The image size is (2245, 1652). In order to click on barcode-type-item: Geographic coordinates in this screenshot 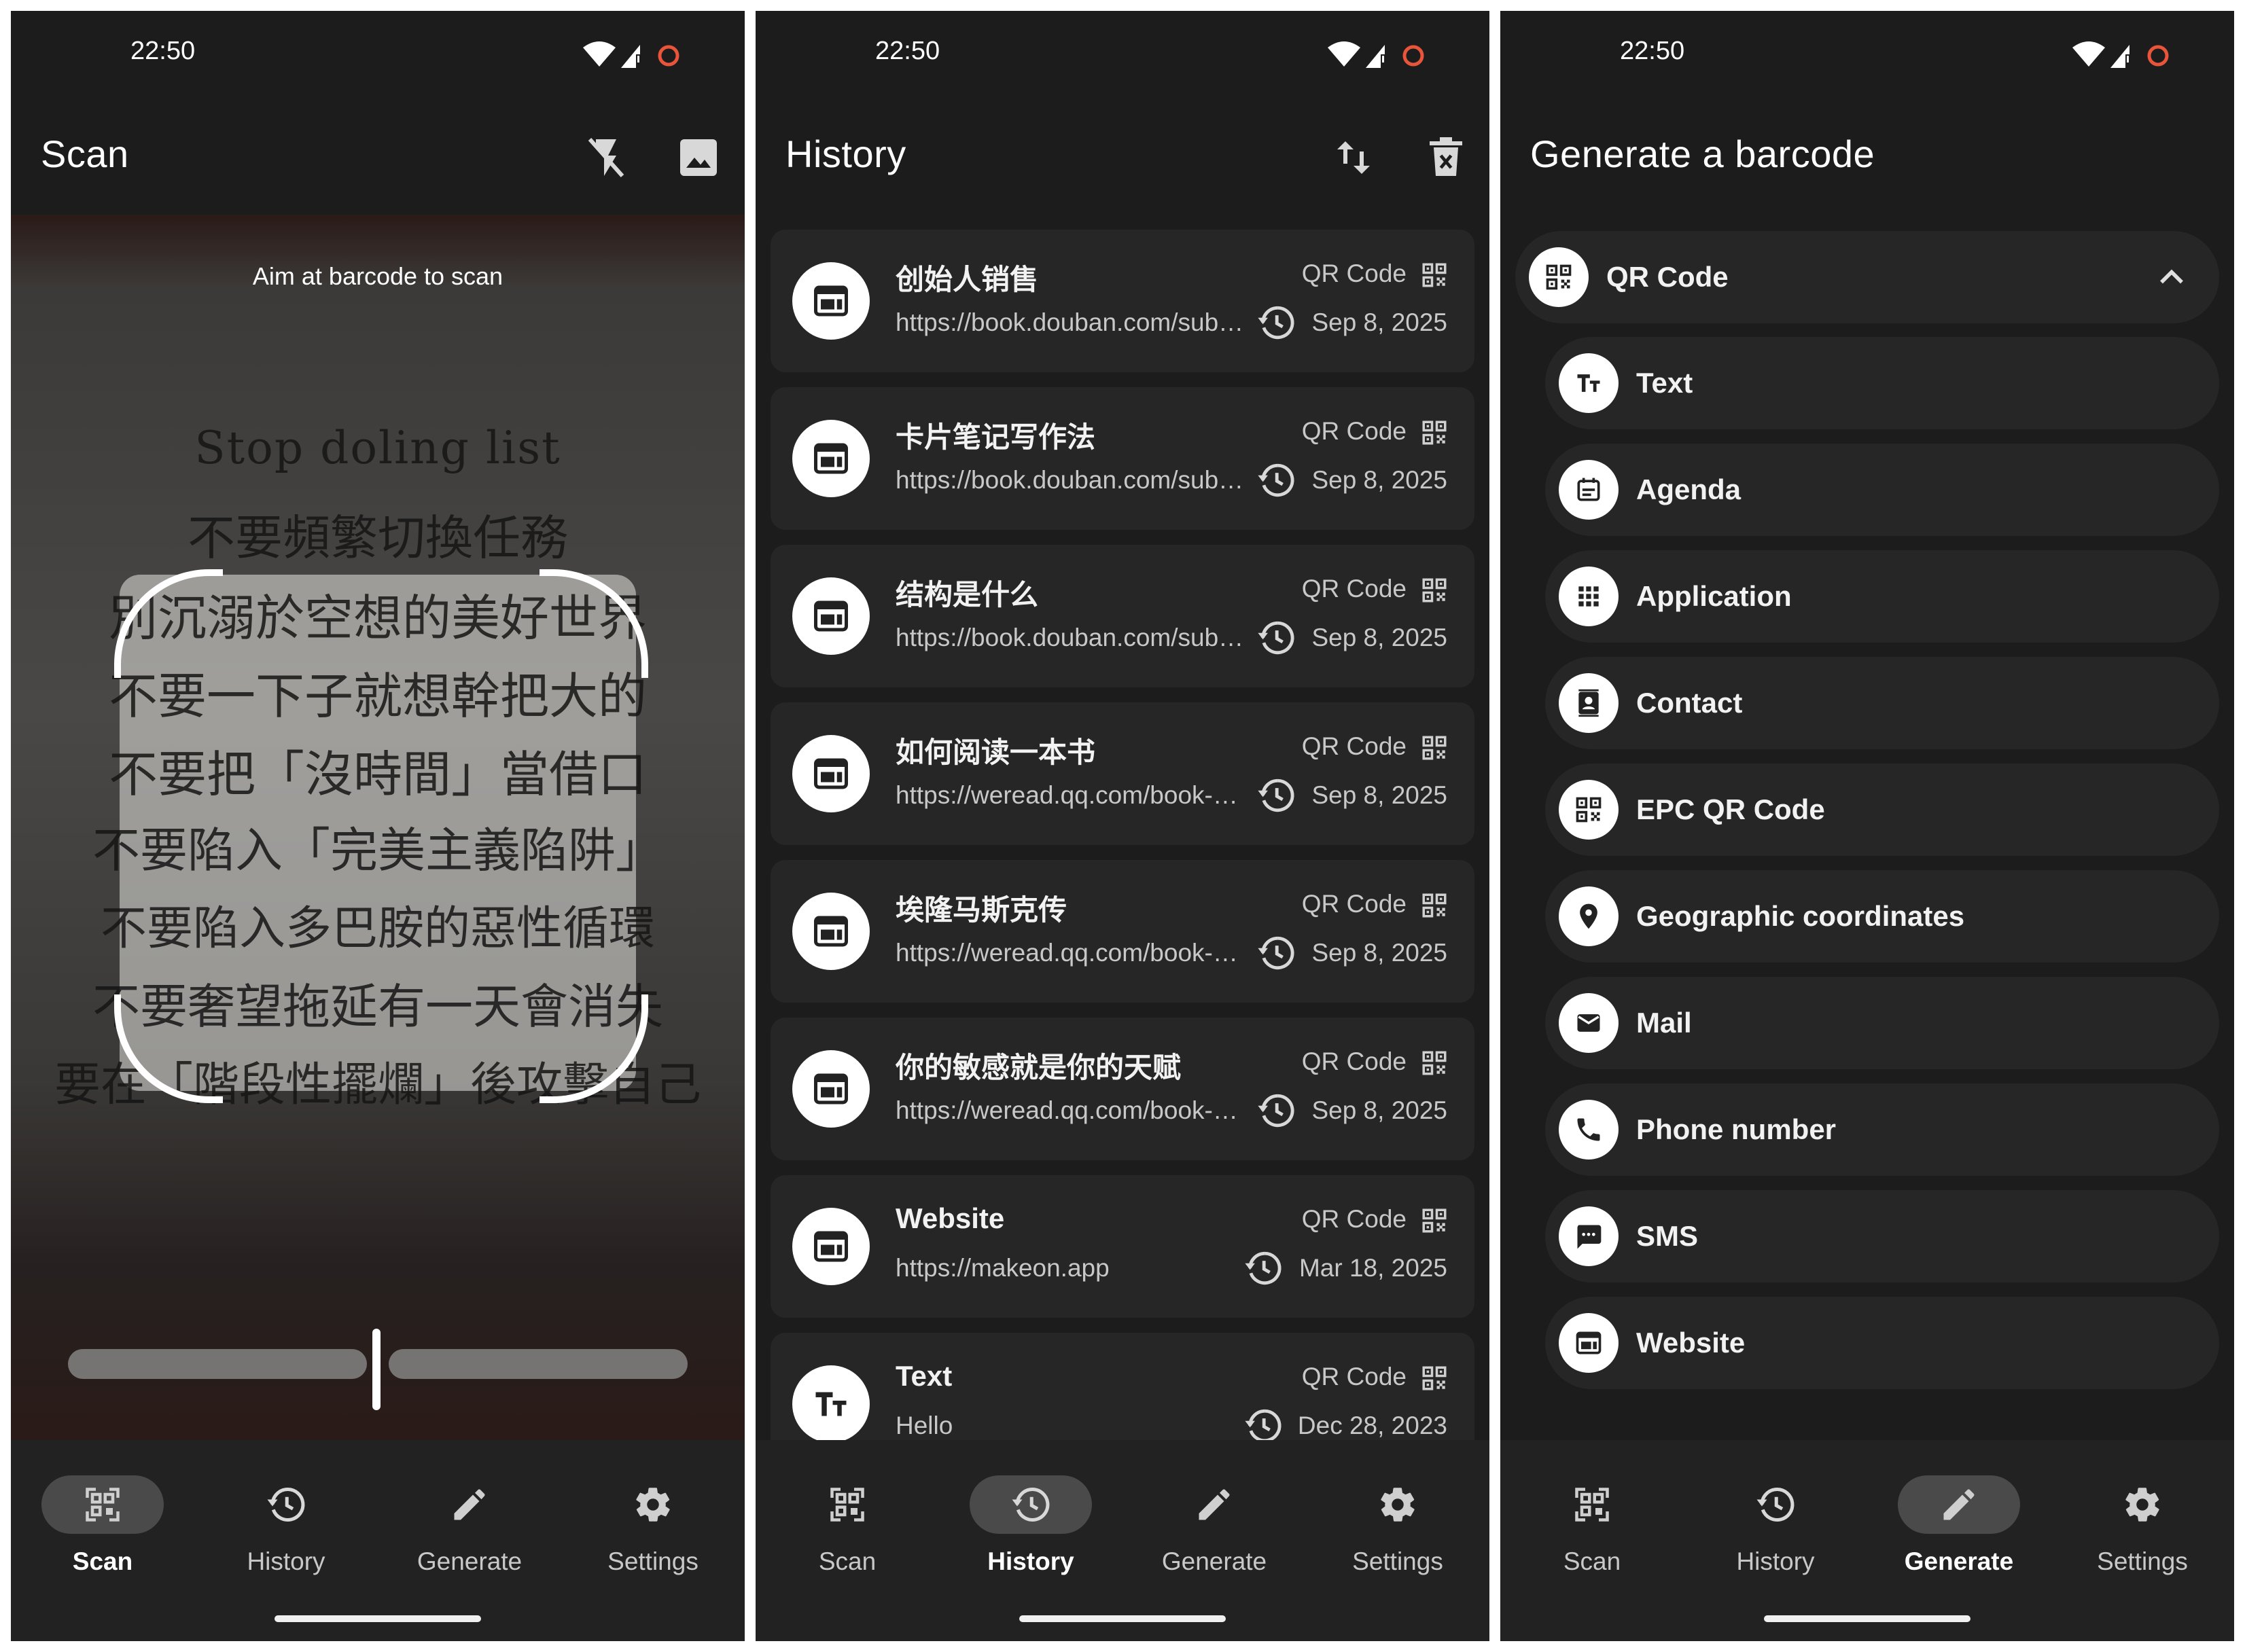, I will do `click(1882, 916)`.